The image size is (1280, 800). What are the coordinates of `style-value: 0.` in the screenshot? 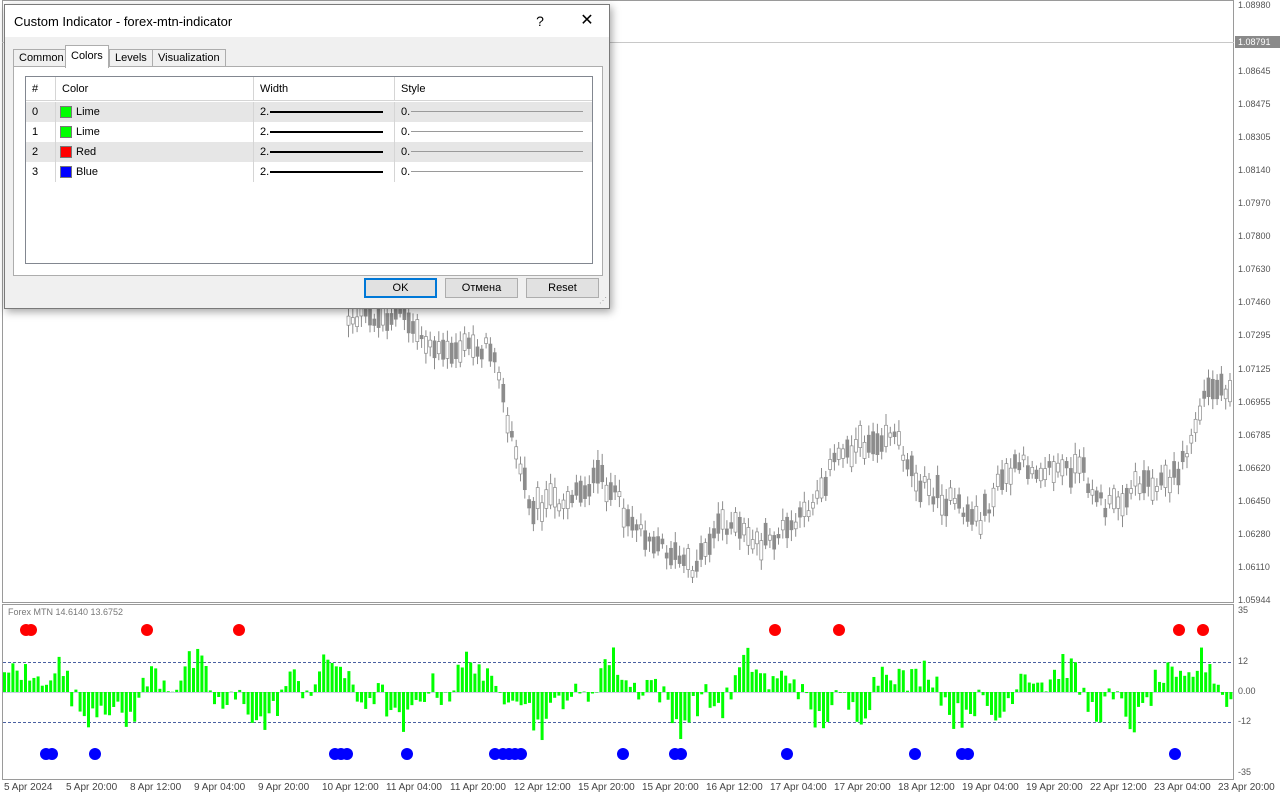 It's located at (406, 132).